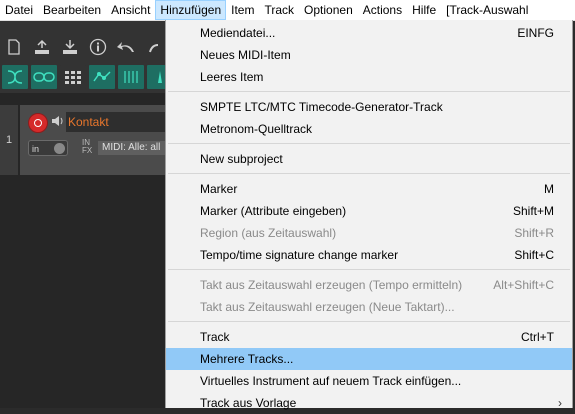 The image size is (575, 414). I want to click on menu-item-mediendatei: Mediendatei... EINFG, so click(369, 33).